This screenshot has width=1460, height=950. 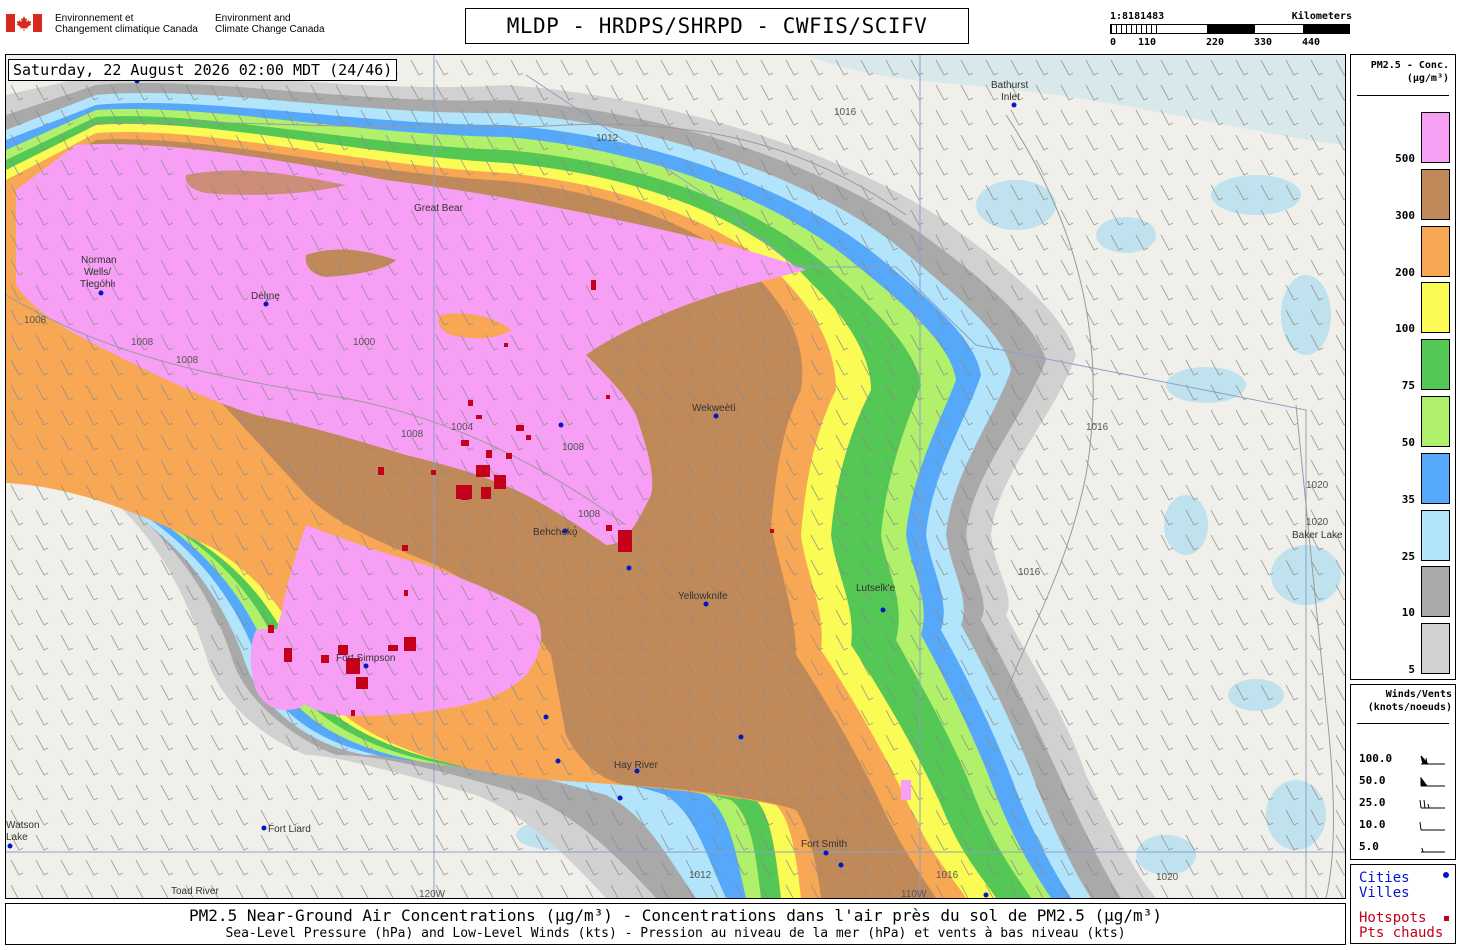 I want to click on wind-speed-label: 10.0, so click(x=1372, y=824).